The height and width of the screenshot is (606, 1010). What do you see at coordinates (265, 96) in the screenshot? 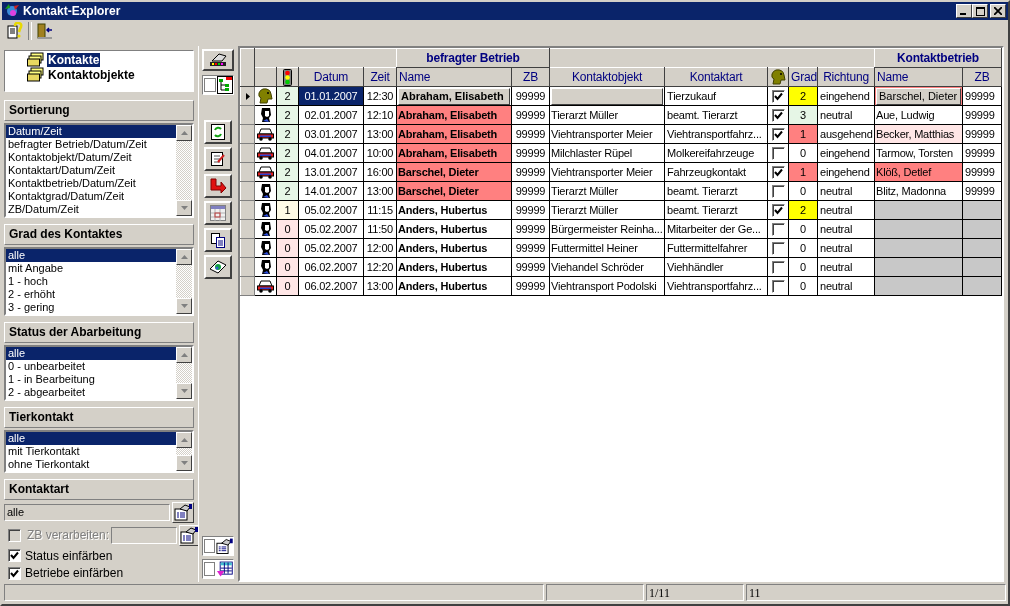
I see `dog-icon` at bounding box center [265, 96].